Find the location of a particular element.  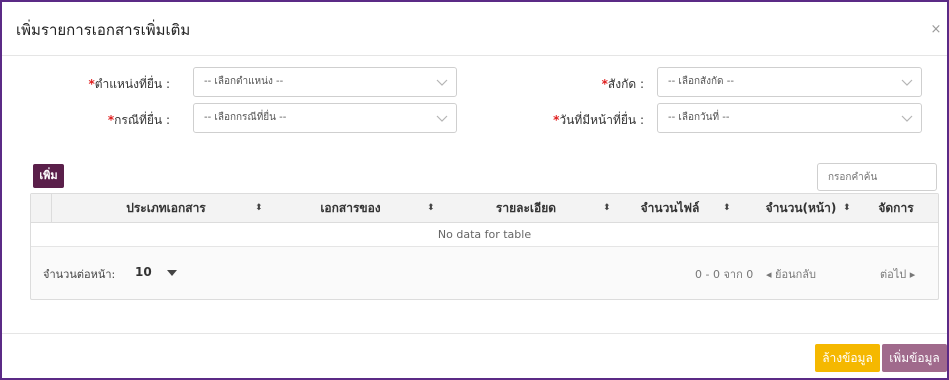

column-actions: จัดการ is located at coordinates (896, 208).